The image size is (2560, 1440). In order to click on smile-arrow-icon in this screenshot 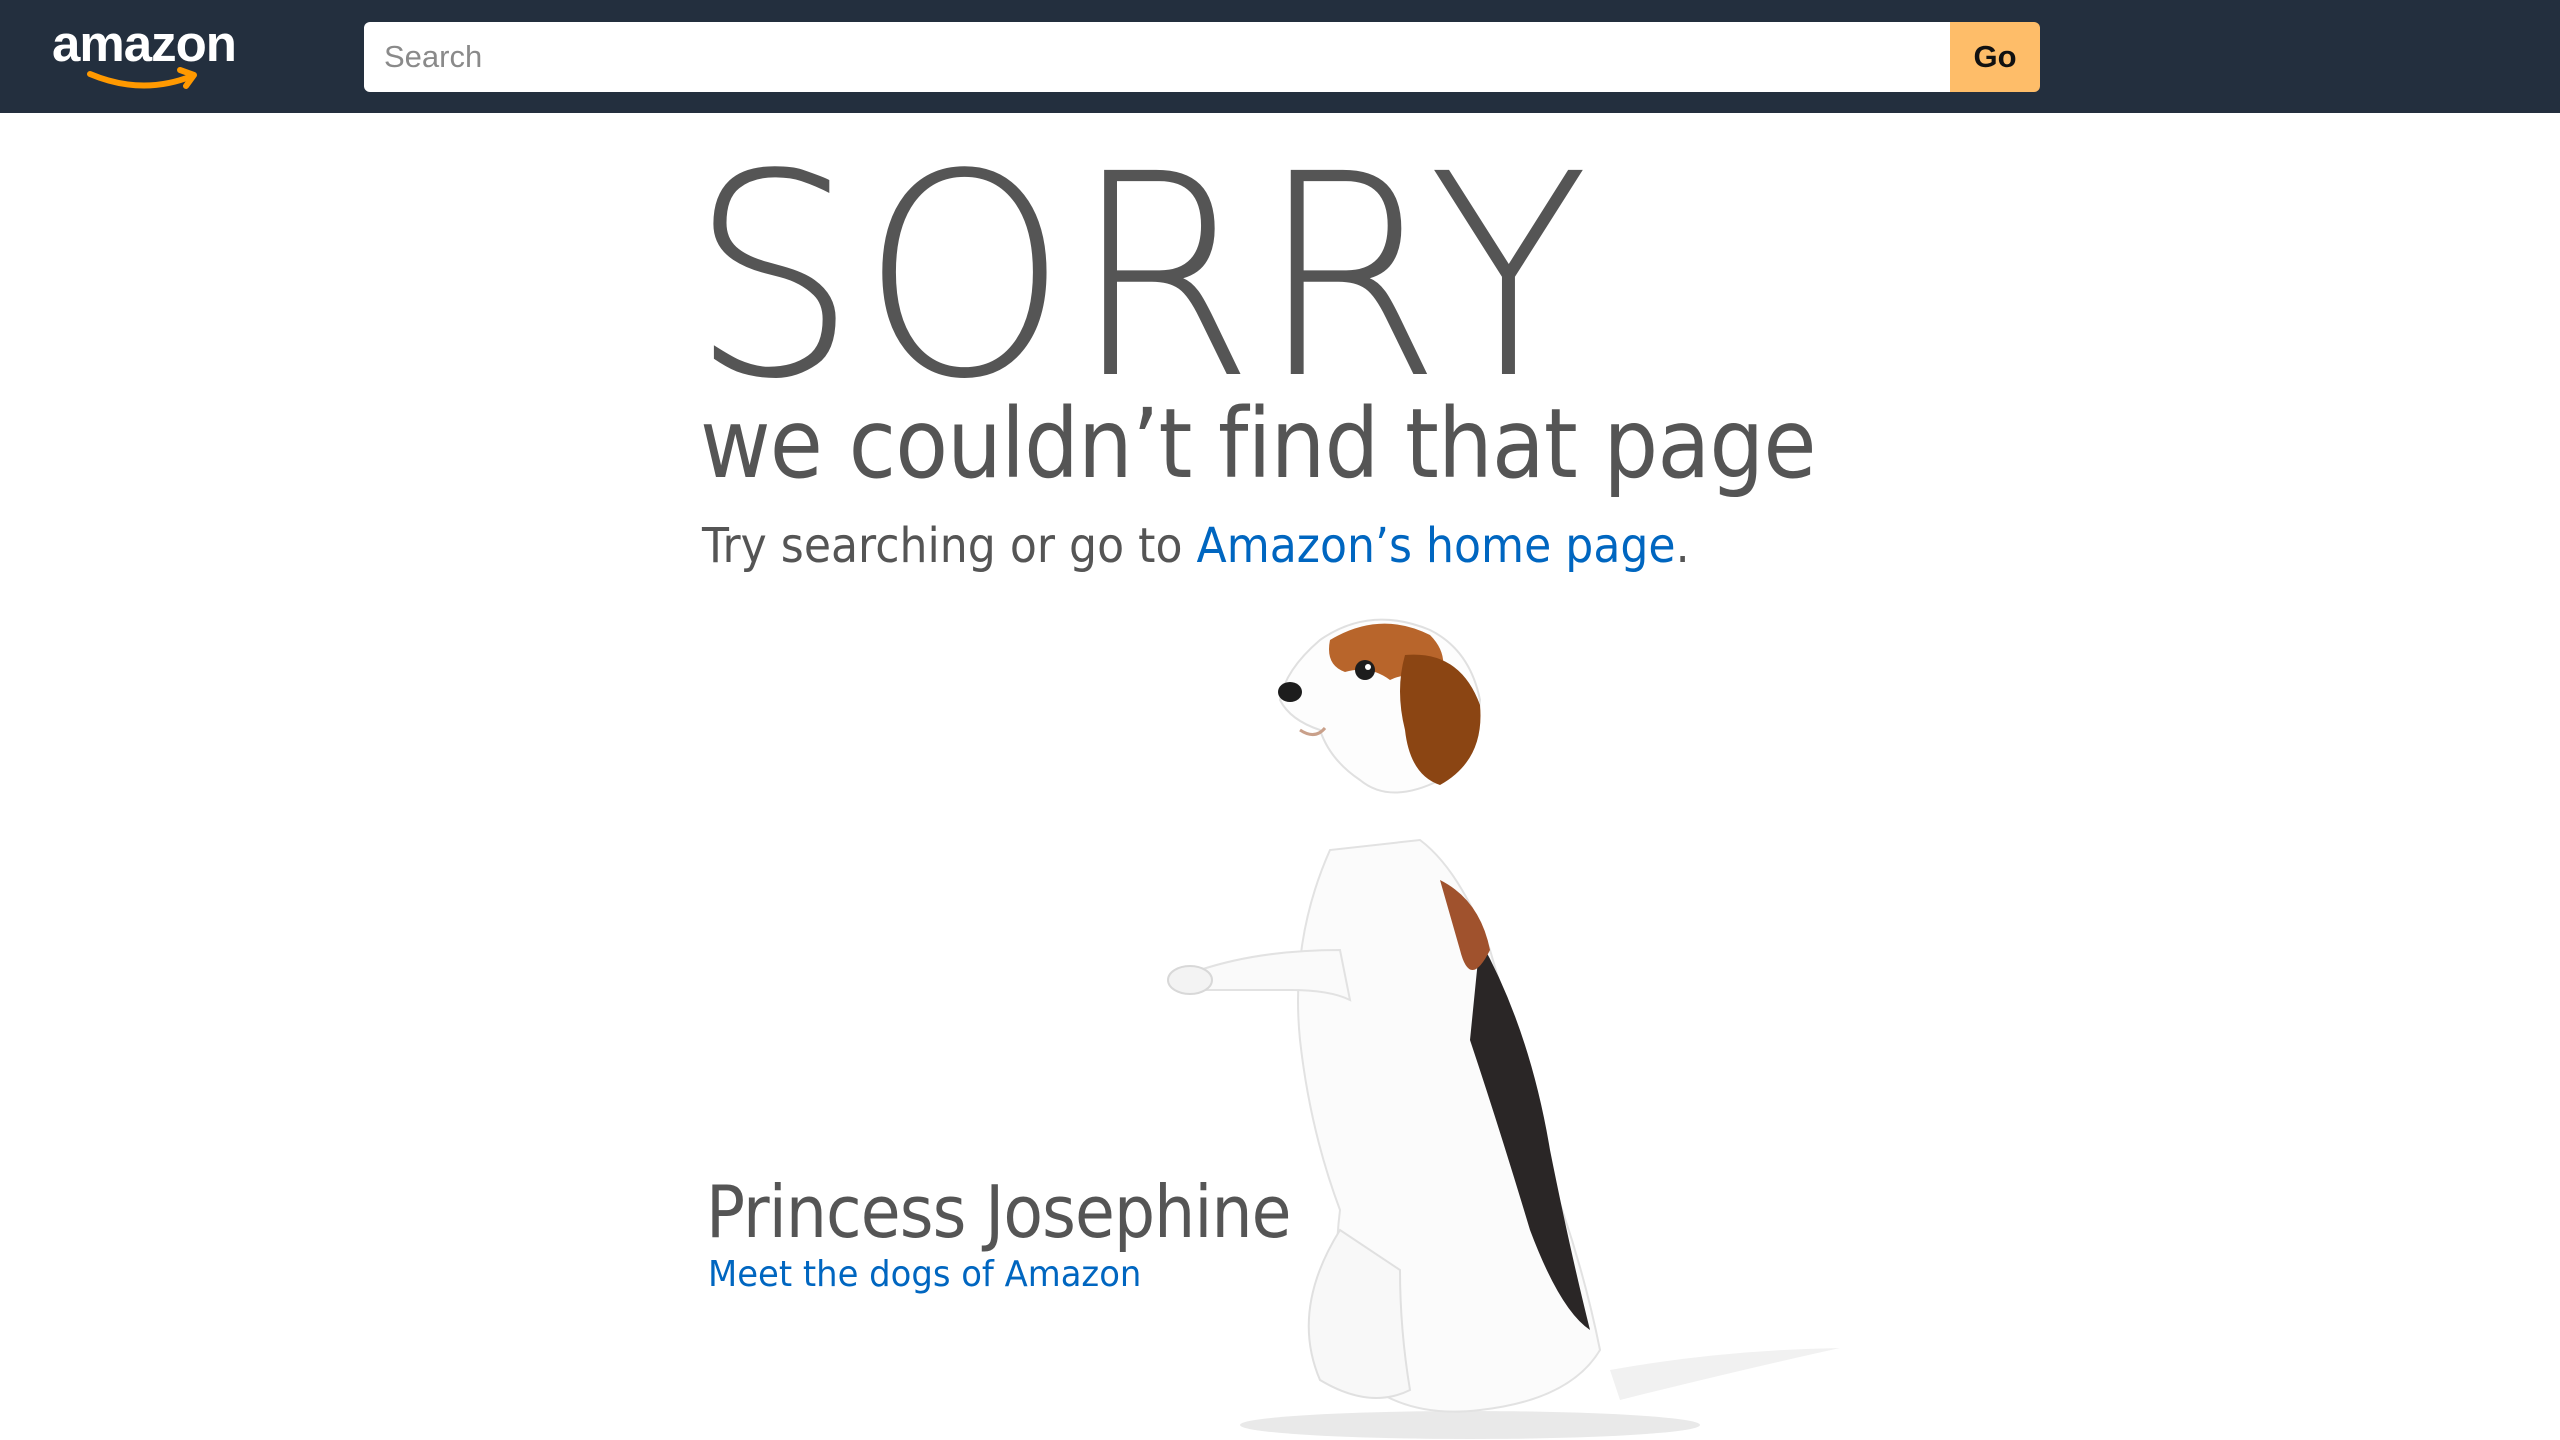, I will do `click(142, 78)`.